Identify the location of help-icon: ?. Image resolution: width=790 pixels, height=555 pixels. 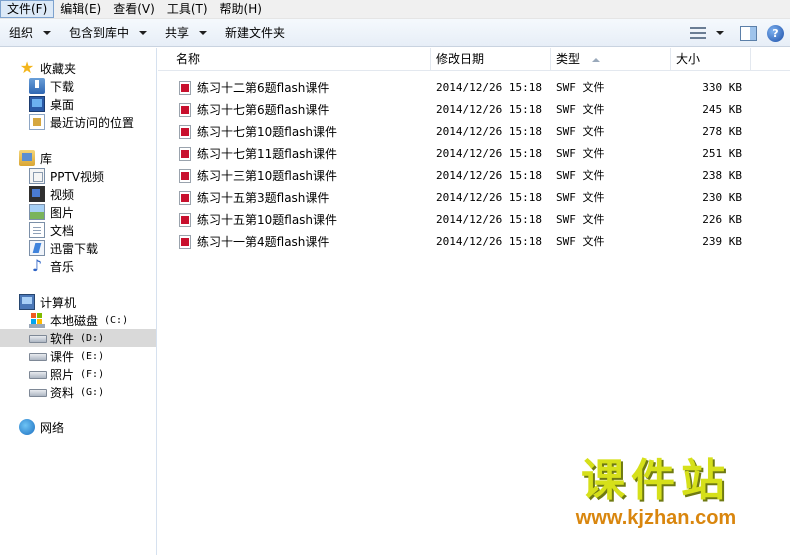
(775, 33).